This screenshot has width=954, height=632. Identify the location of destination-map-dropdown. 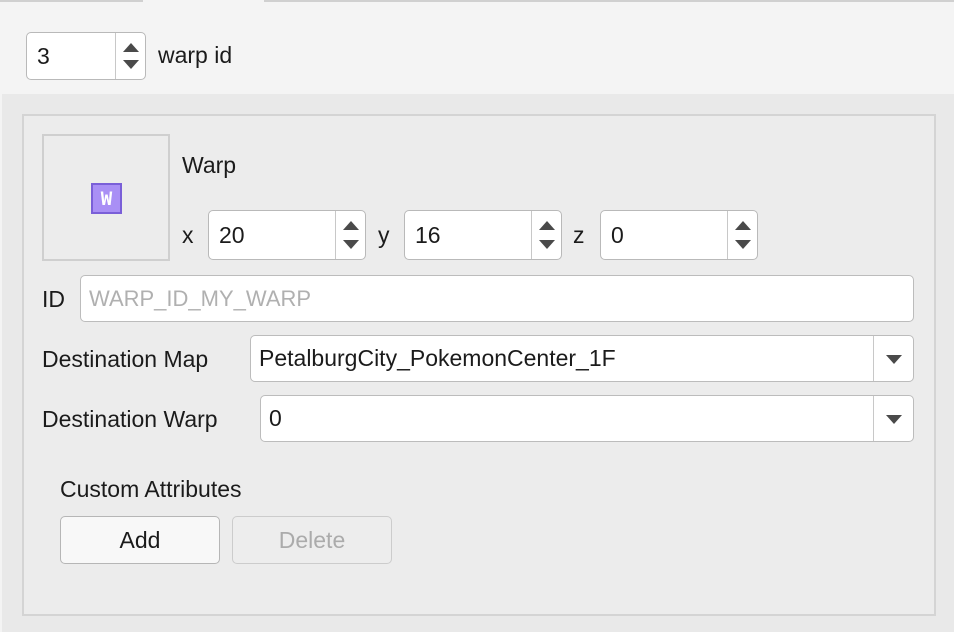
(893, 358).